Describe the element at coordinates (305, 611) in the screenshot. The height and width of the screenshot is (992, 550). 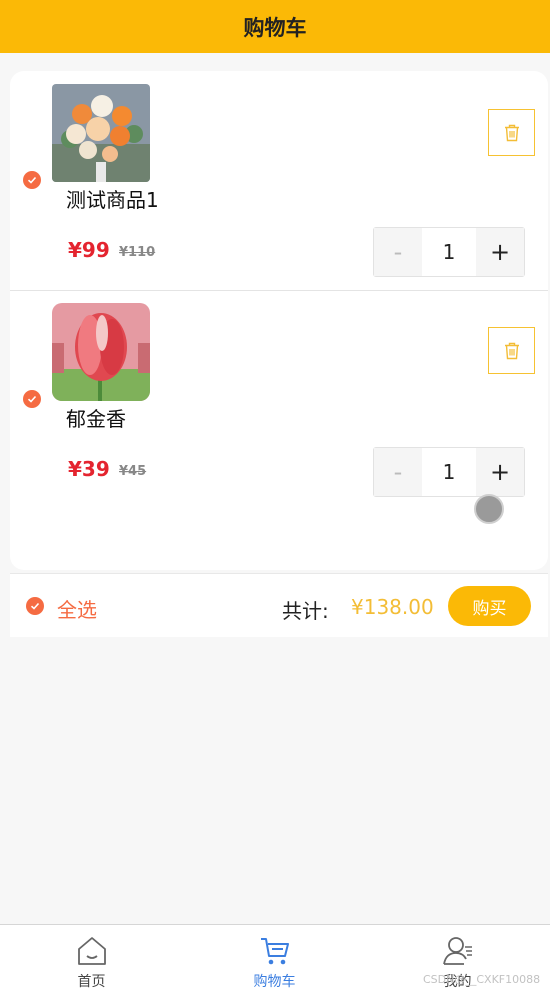
I see `total-label: 共计:` at that location.